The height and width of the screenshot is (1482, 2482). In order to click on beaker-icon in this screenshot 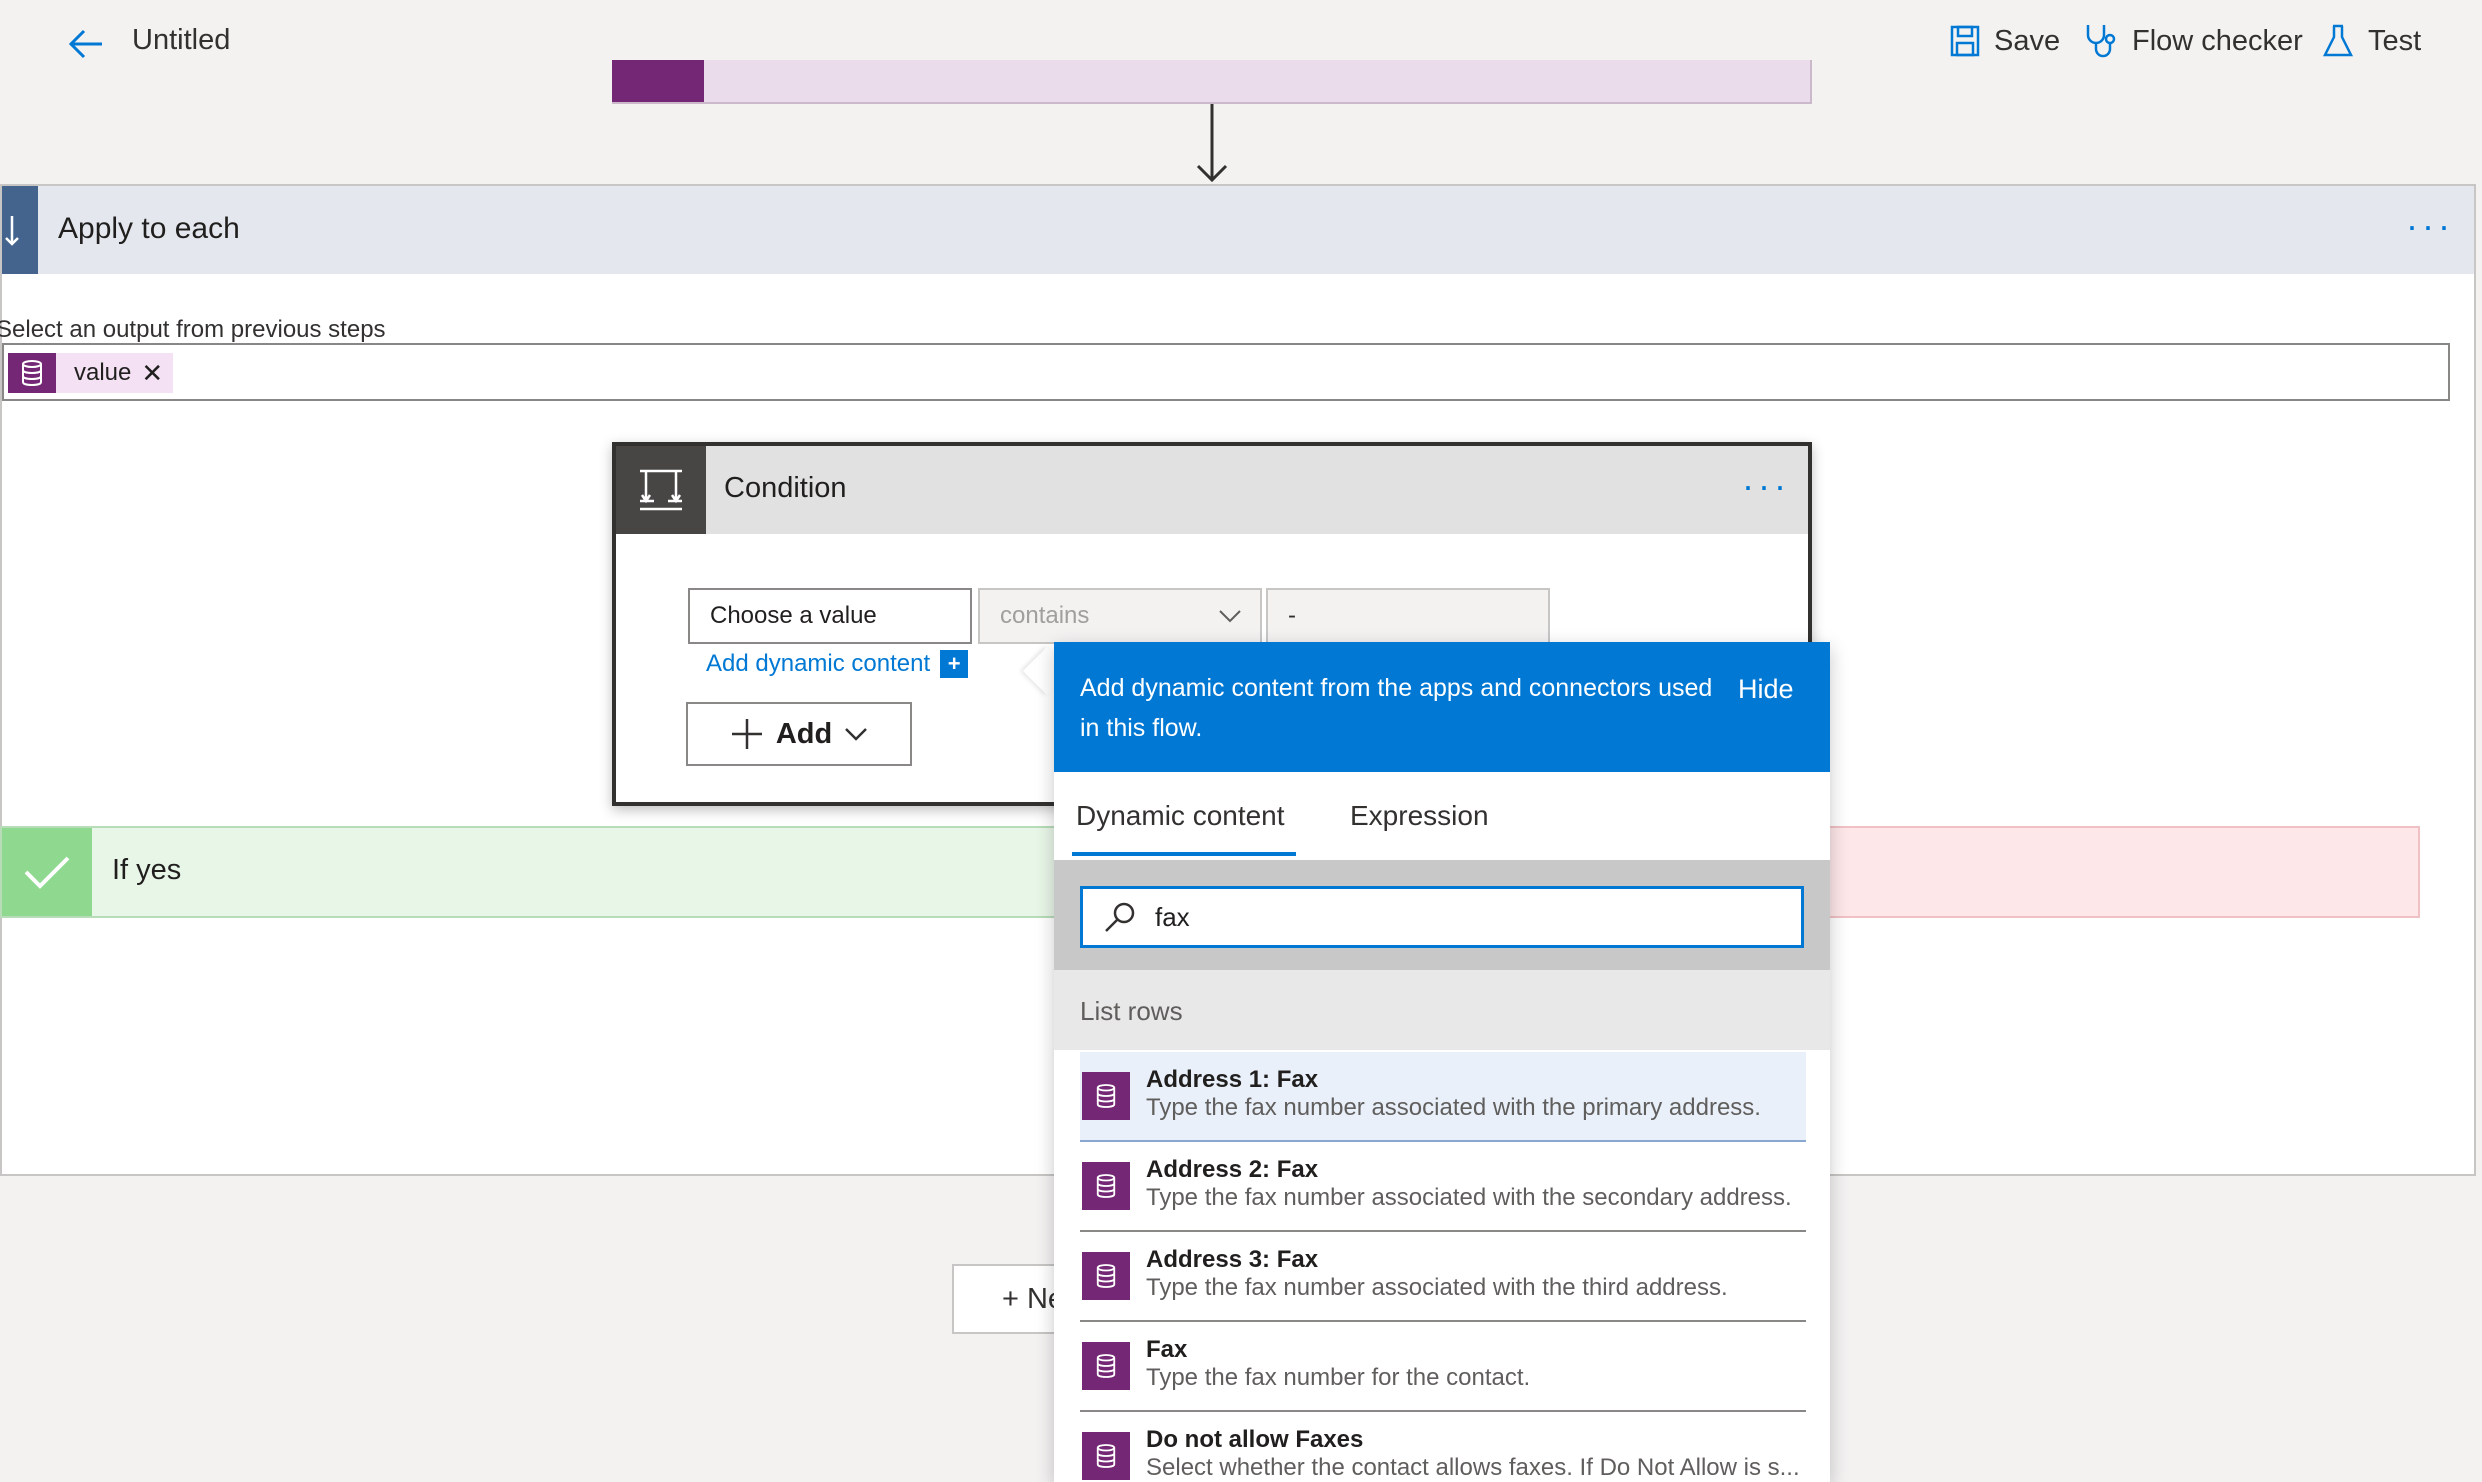, I will do `click(2338, 41)`.